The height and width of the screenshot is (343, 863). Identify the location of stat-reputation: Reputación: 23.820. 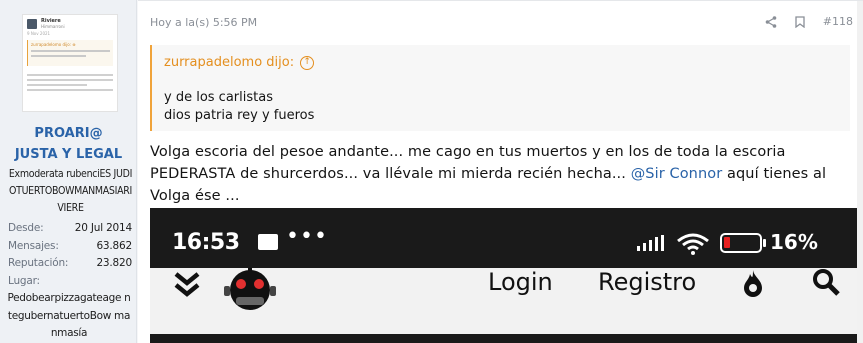
(70, 264).